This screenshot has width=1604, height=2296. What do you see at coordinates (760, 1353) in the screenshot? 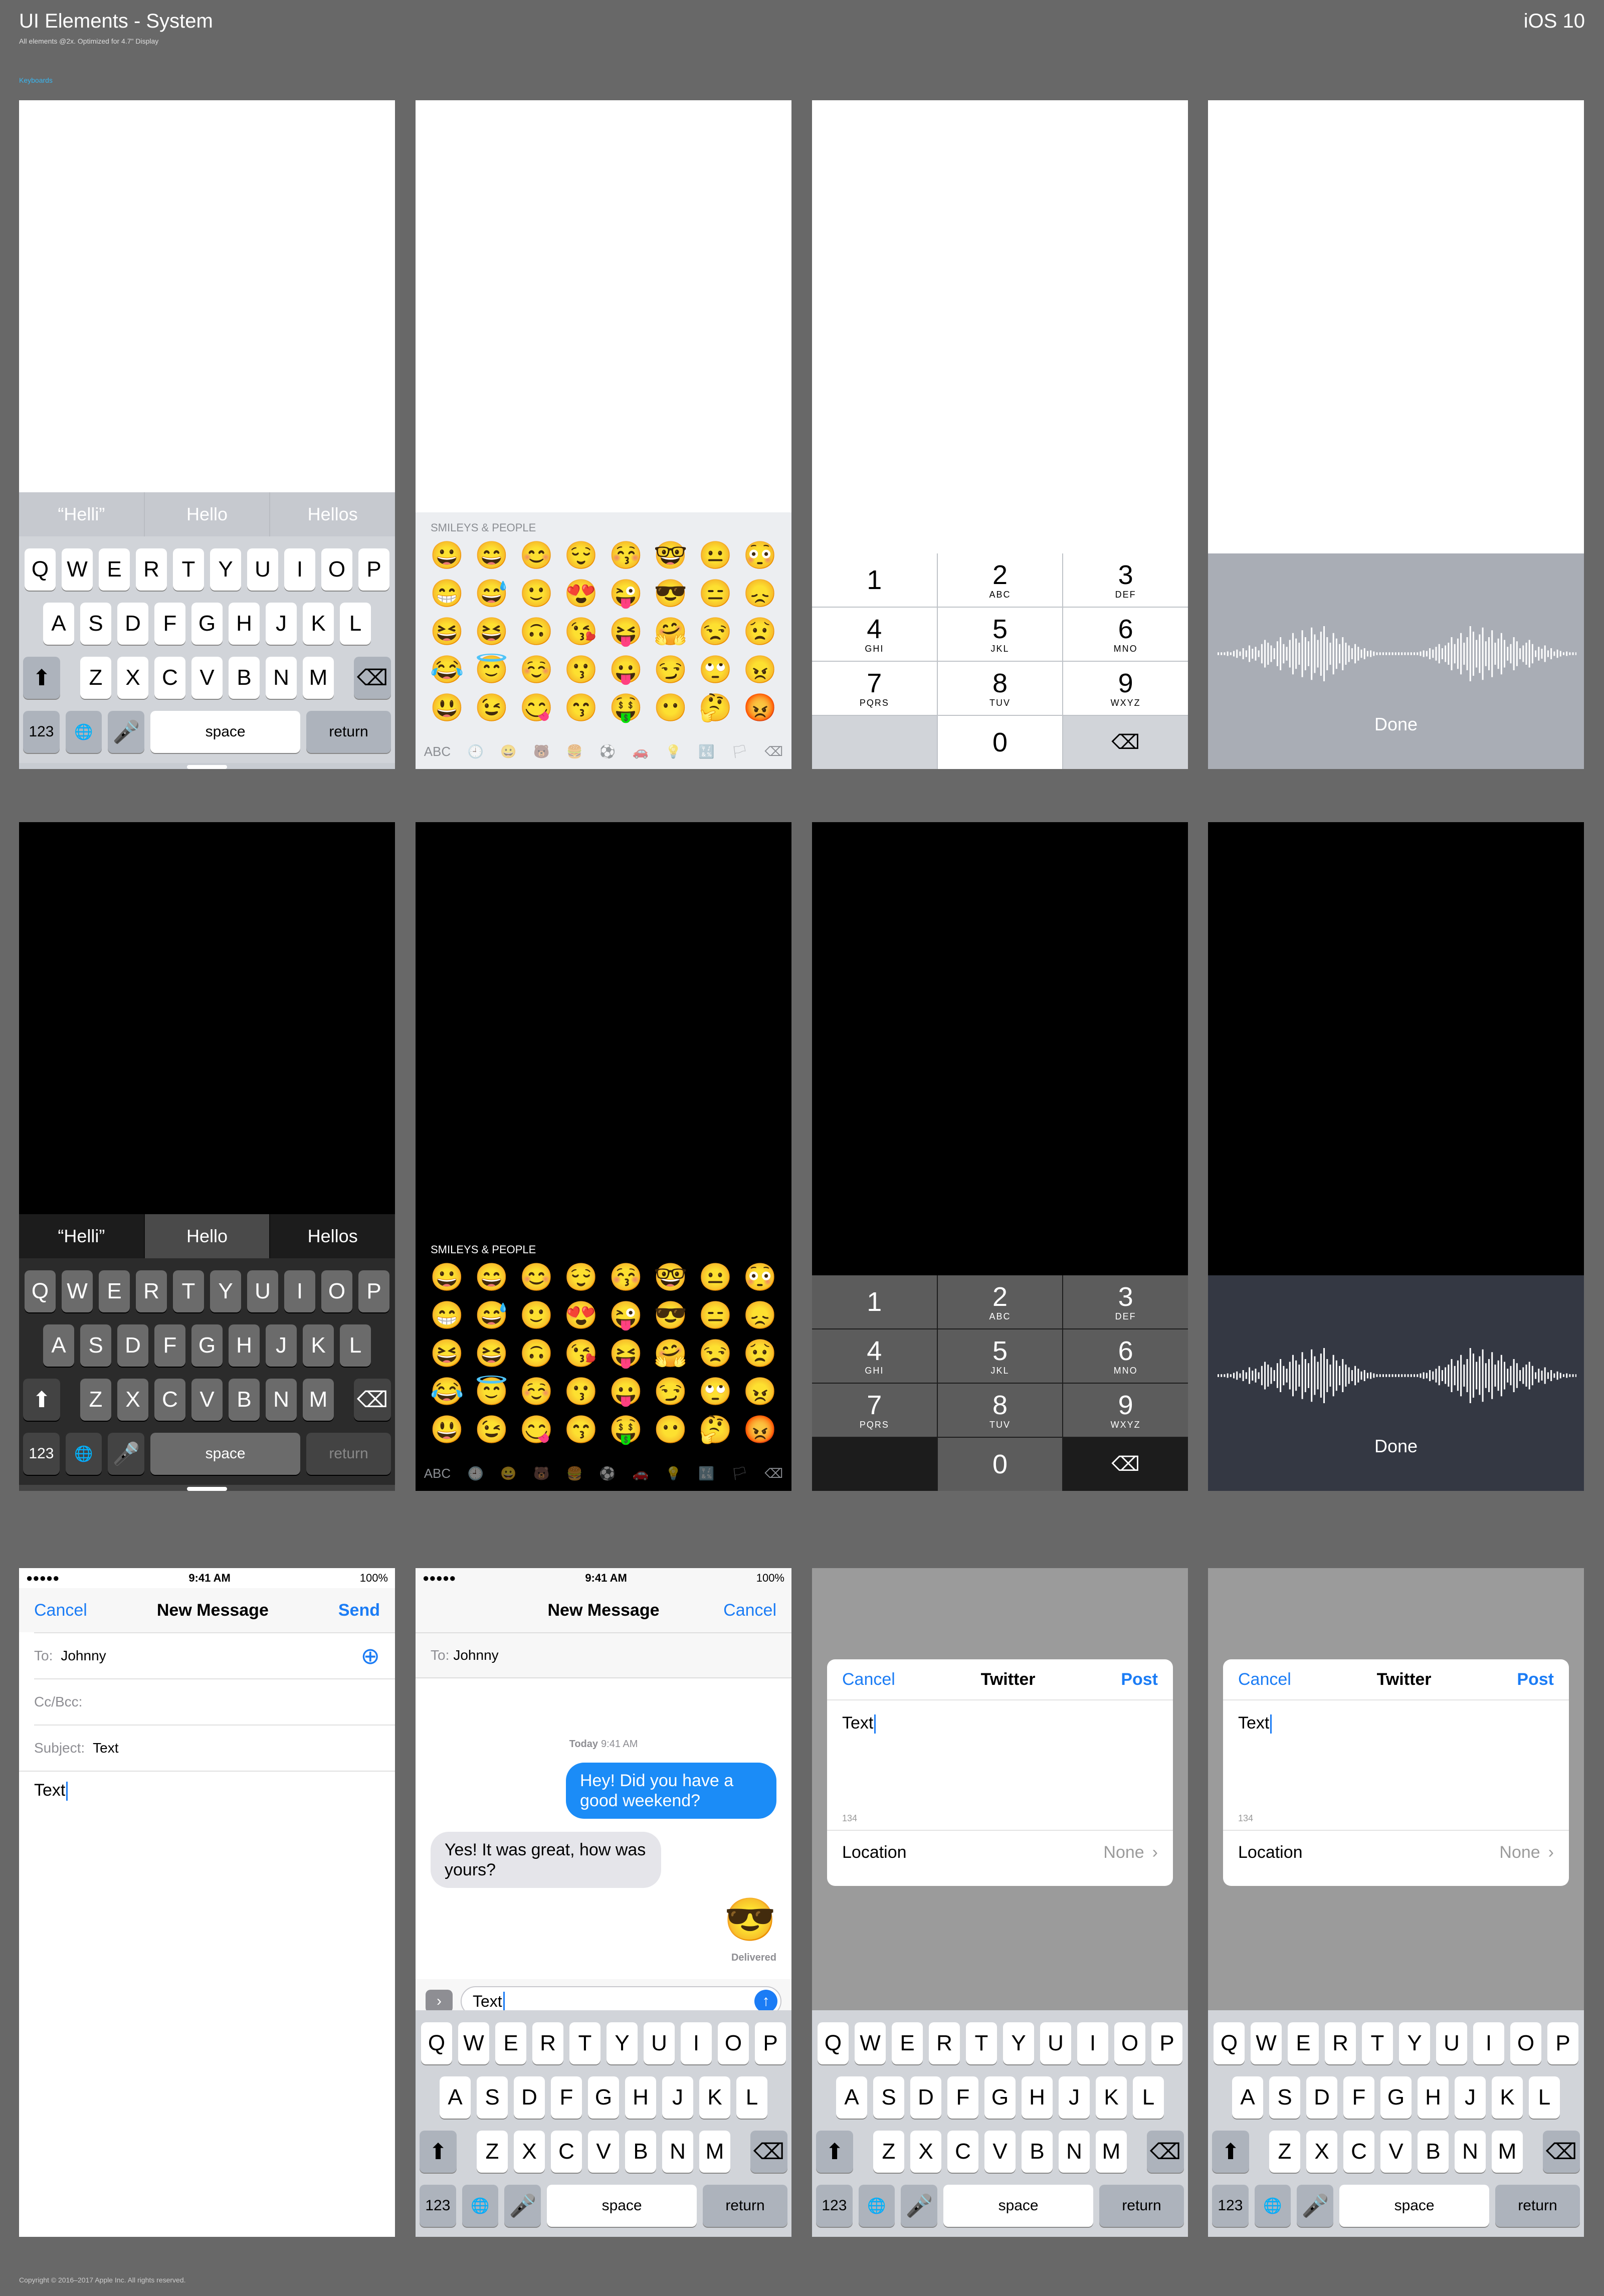
I see `emoji-key: 😟` at bounding box center [760, 1353].